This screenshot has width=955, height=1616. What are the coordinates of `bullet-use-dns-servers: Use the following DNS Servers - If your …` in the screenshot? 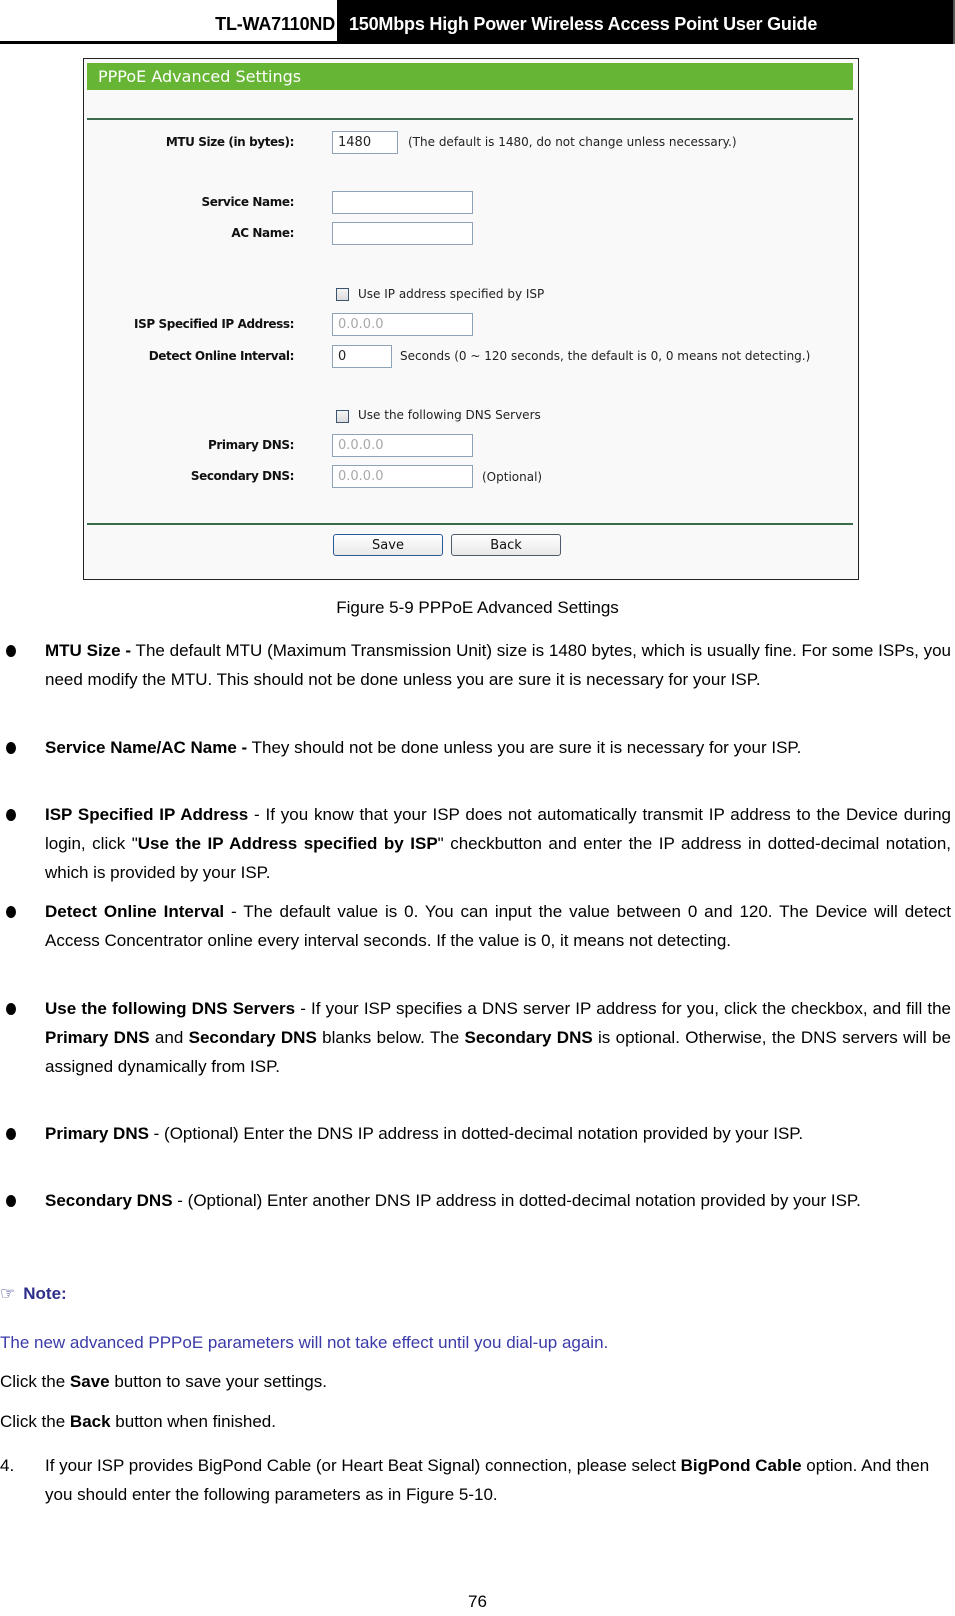 It's located at (477, 1037).